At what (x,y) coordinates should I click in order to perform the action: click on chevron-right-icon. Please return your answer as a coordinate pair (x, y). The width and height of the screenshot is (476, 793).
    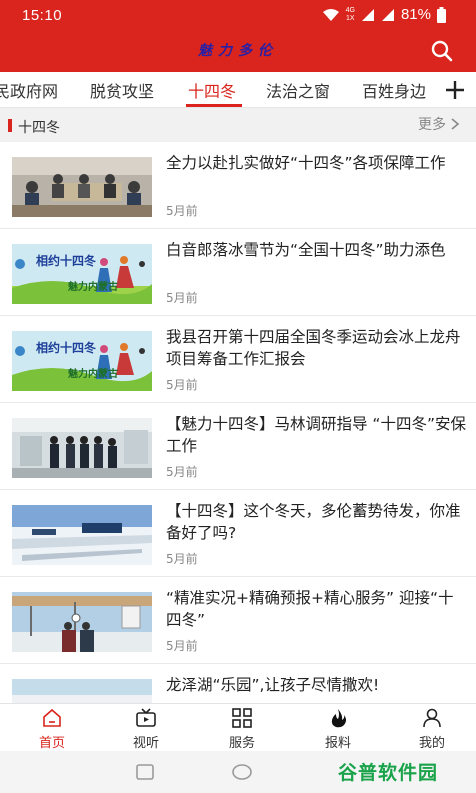
    Looking at the image, I should click on (455, 124).